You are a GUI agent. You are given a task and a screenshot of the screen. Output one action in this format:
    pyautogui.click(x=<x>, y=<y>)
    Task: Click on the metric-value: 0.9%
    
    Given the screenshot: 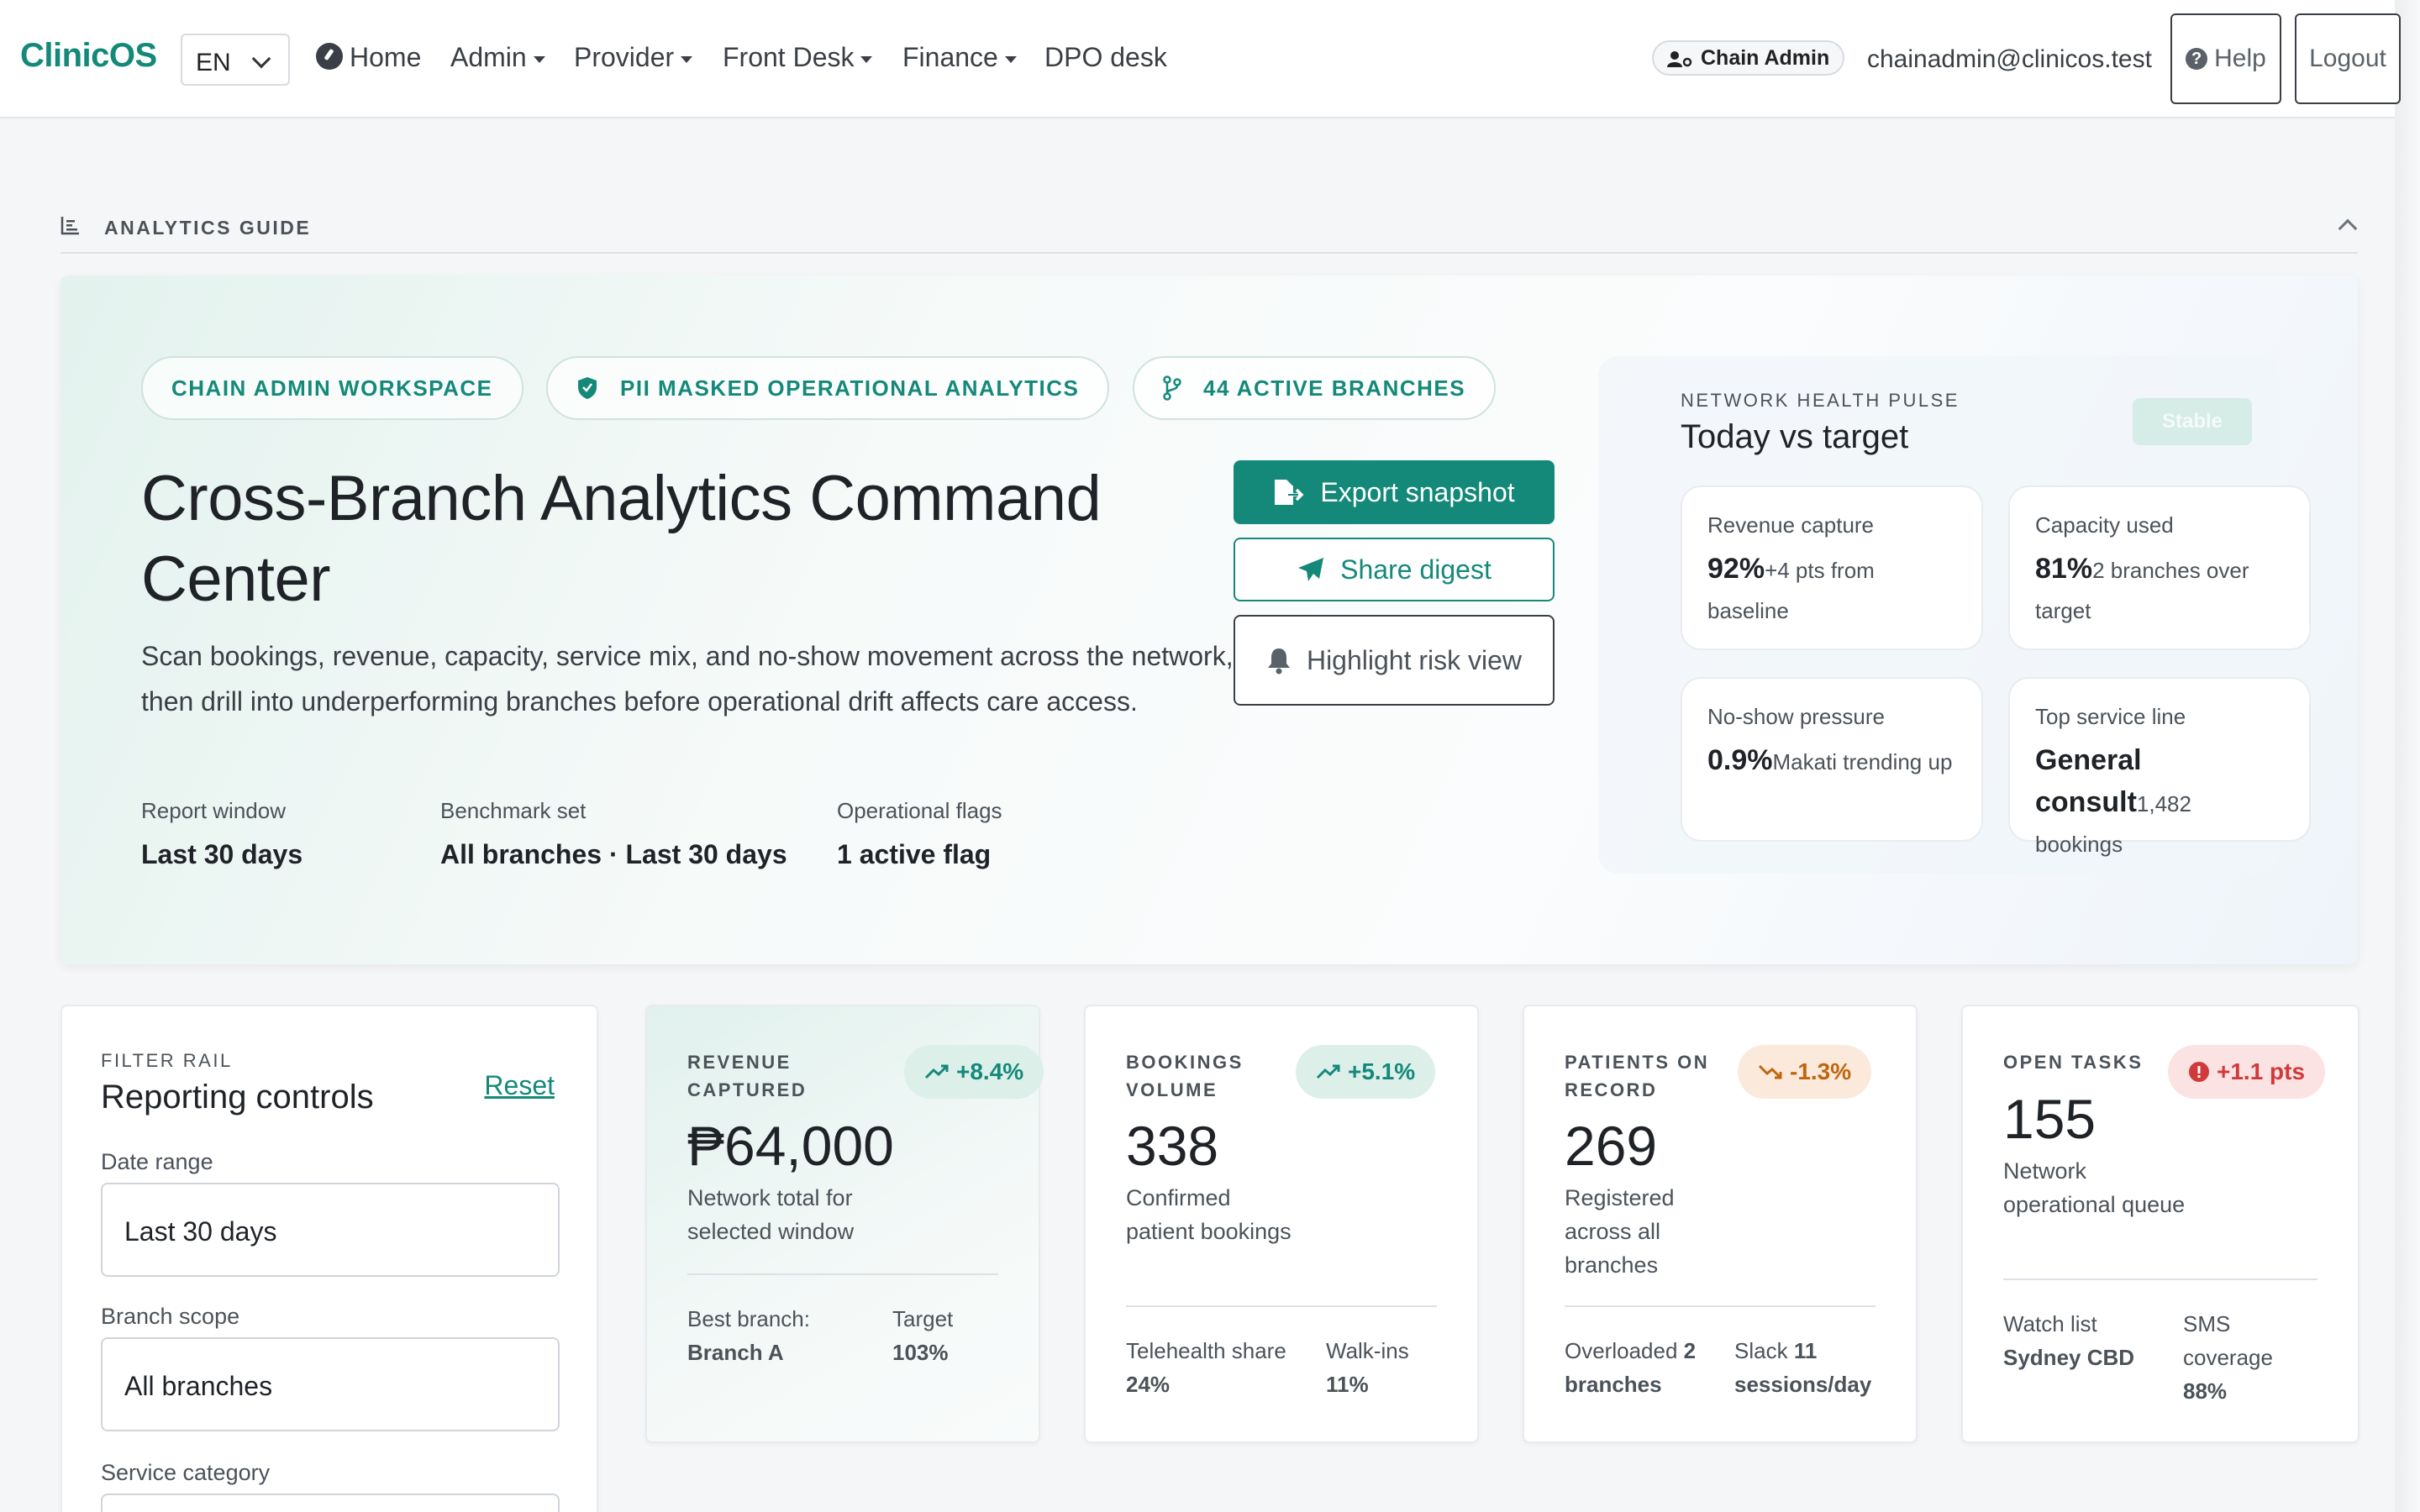 What is the action you would take?
    pyautogui.click(x=1740, y=760)
    